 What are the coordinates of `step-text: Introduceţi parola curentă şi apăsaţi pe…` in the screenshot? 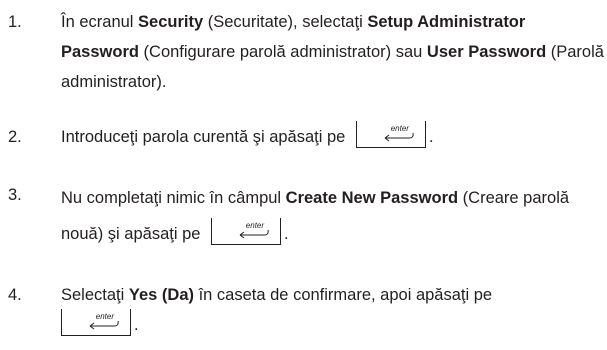 It's located at (334, 136).